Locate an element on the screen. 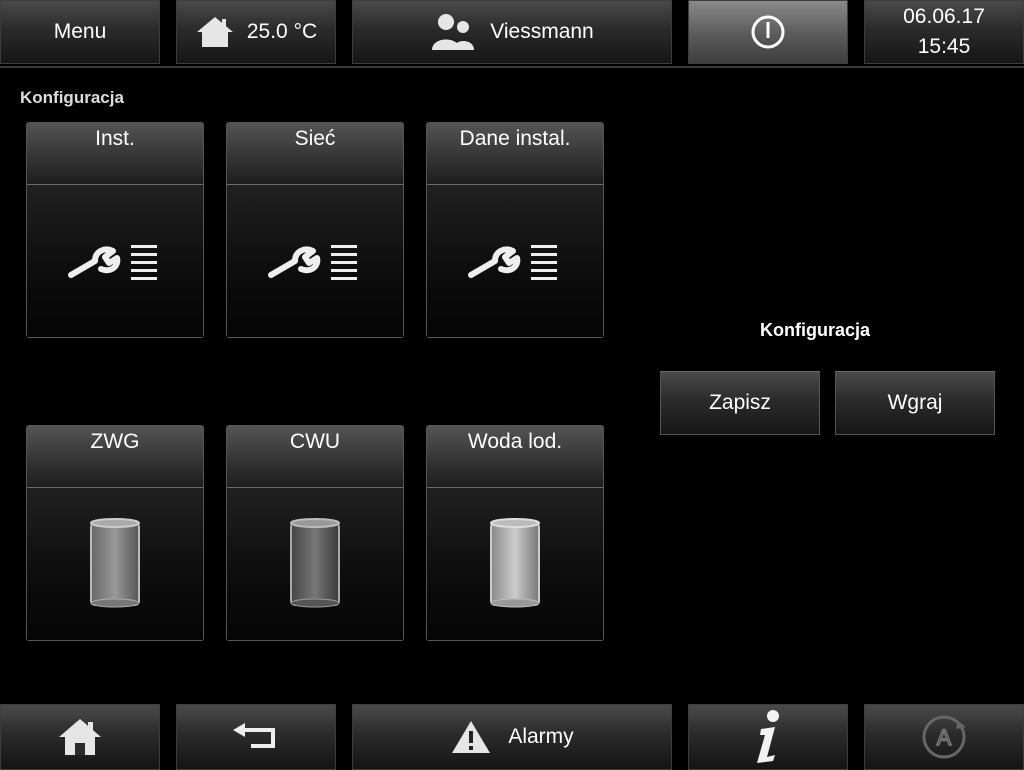 This screenshot has width=1024, height=770. save-label: Zapisz is located at coordinates (740, 402).